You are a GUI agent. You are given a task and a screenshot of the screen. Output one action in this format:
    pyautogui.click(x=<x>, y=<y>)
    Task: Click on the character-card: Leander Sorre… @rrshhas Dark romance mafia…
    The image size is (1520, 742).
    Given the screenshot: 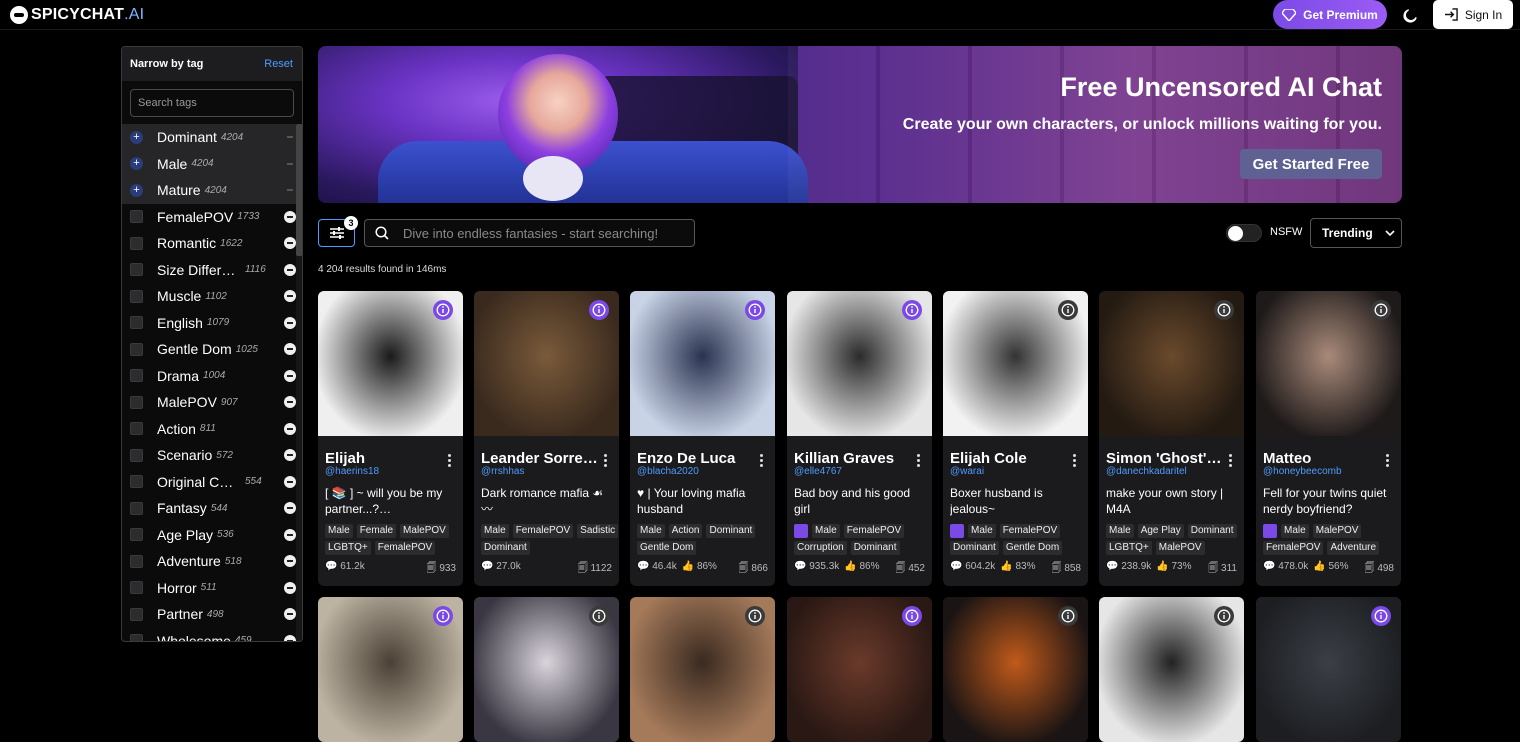 What is the action you would take?
    pyautogui.click(x=546, y=438)
    